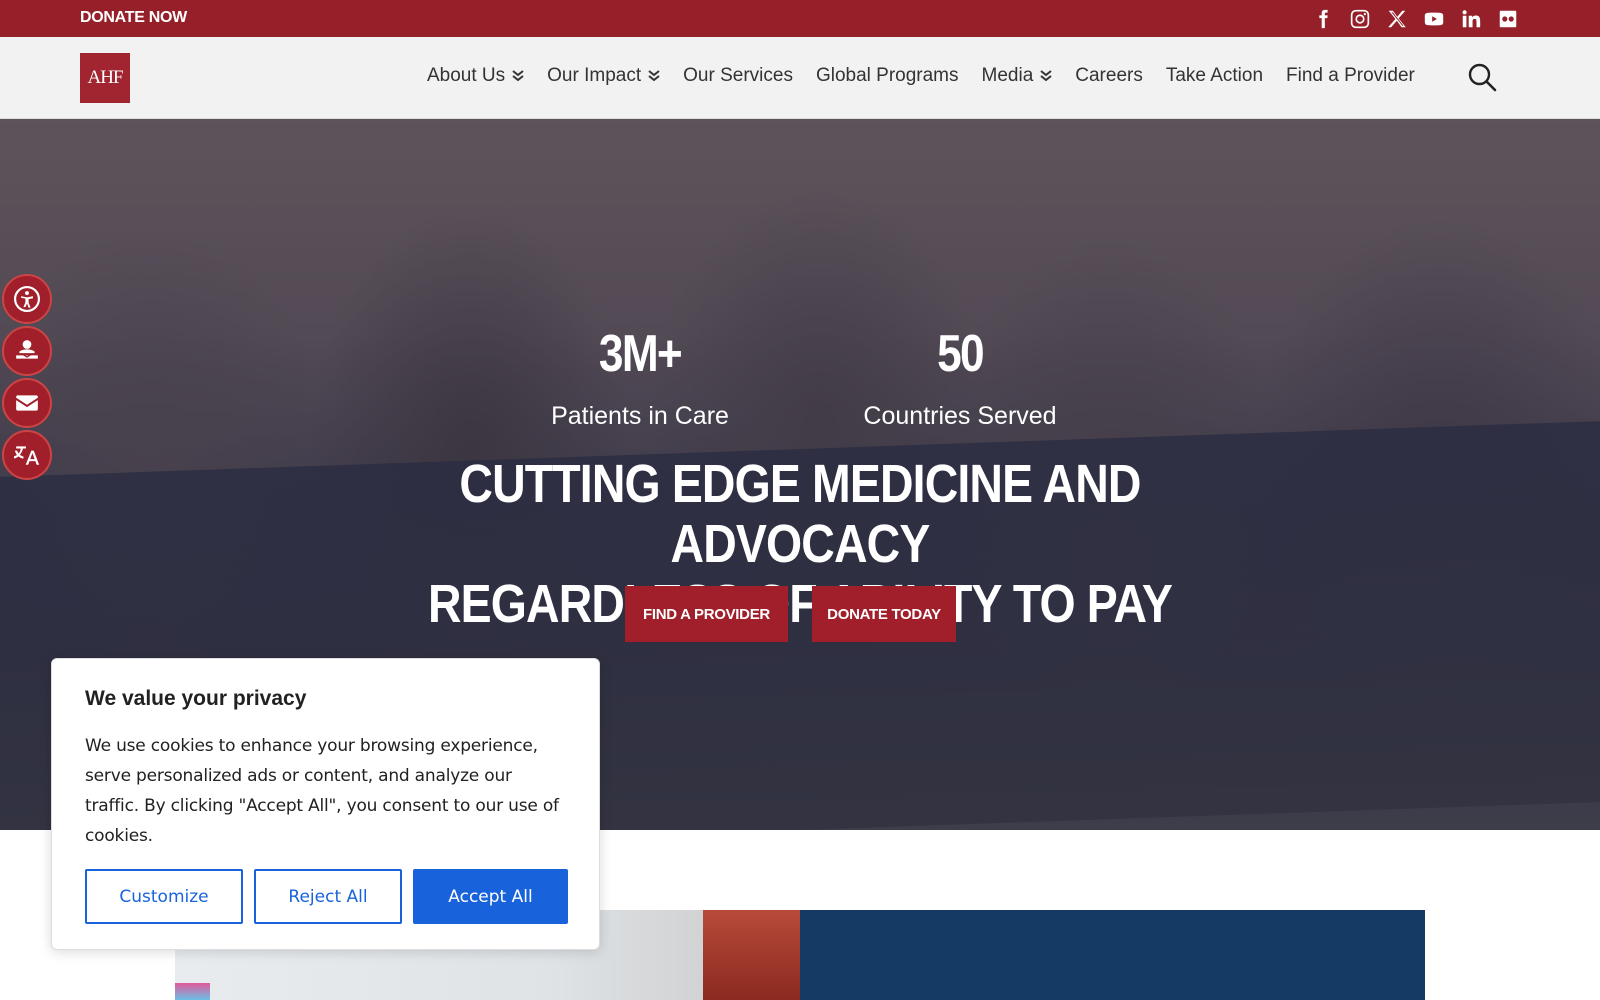 This screenshot has height=1000, width=1600. I want to click on youtube-icon, so click(1434, 19).